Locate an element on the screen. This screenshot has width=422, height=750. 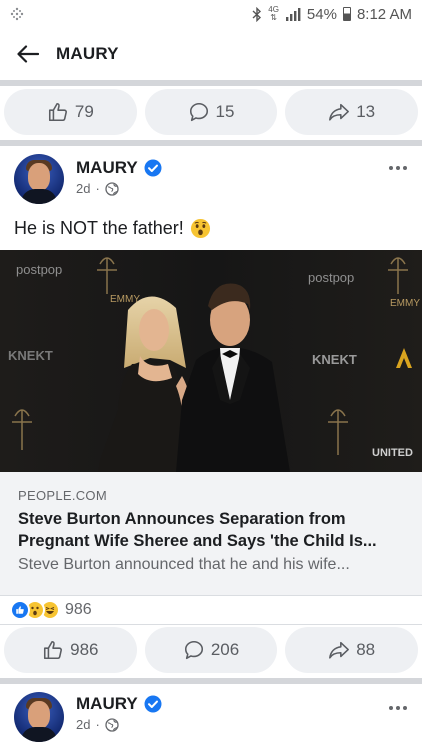
backdrop-postpop-text-2: postpop is located at coordinates (331, 277).